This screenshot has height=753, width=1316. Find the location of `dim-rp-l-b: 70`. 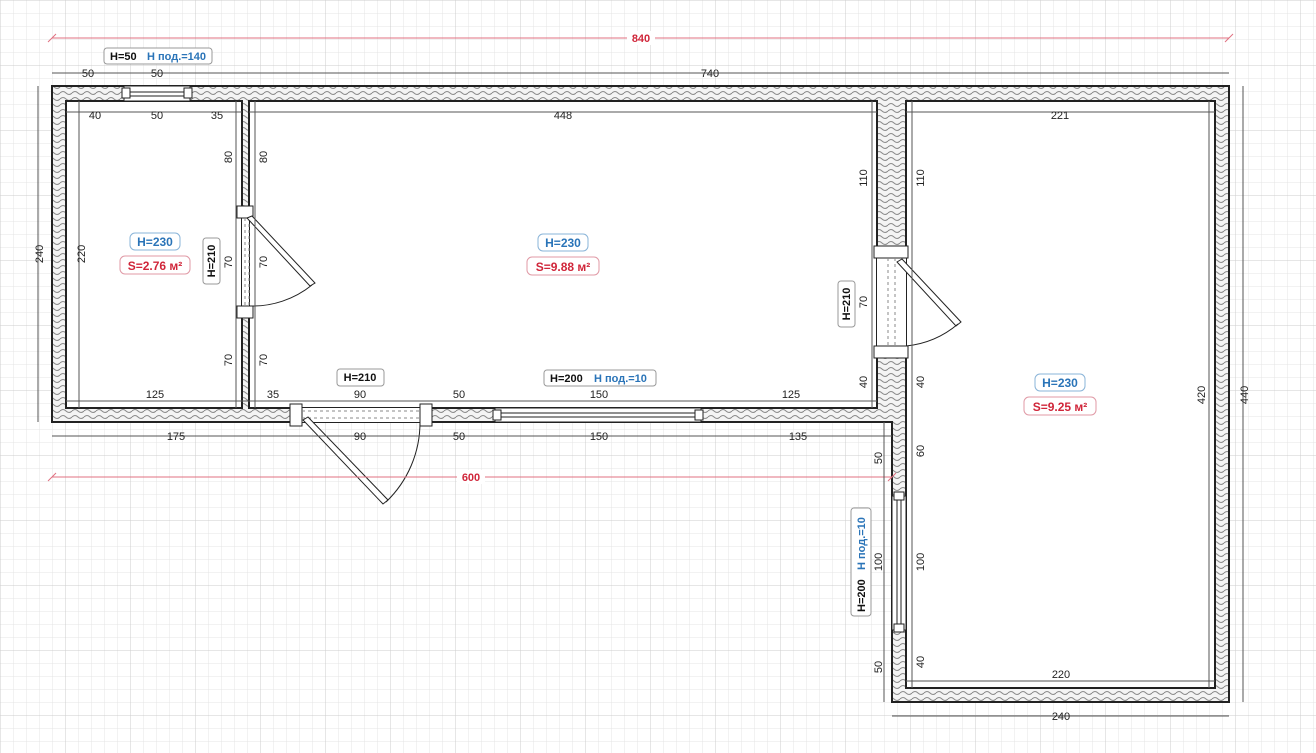

dim-rp-l-b: 70 is located at coordinates (864, 302).